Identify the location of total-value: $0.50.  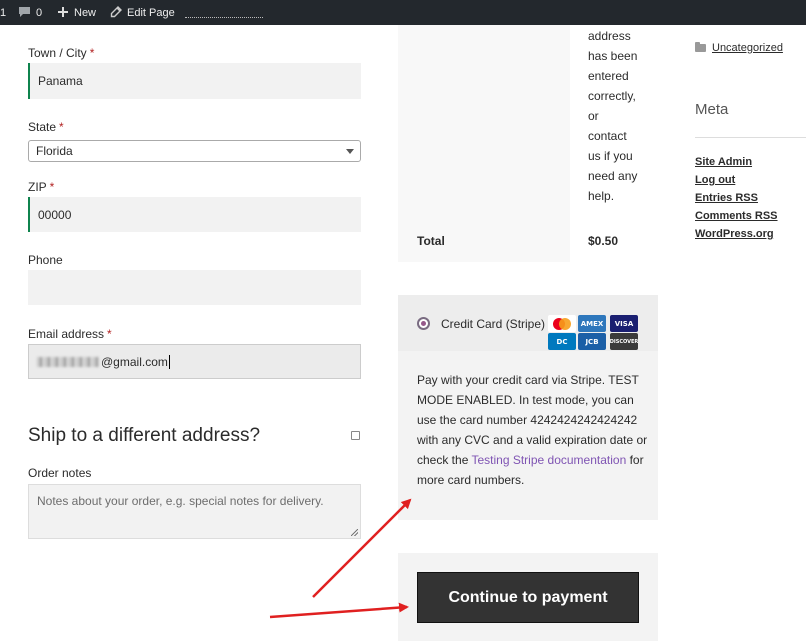
(603, 241).